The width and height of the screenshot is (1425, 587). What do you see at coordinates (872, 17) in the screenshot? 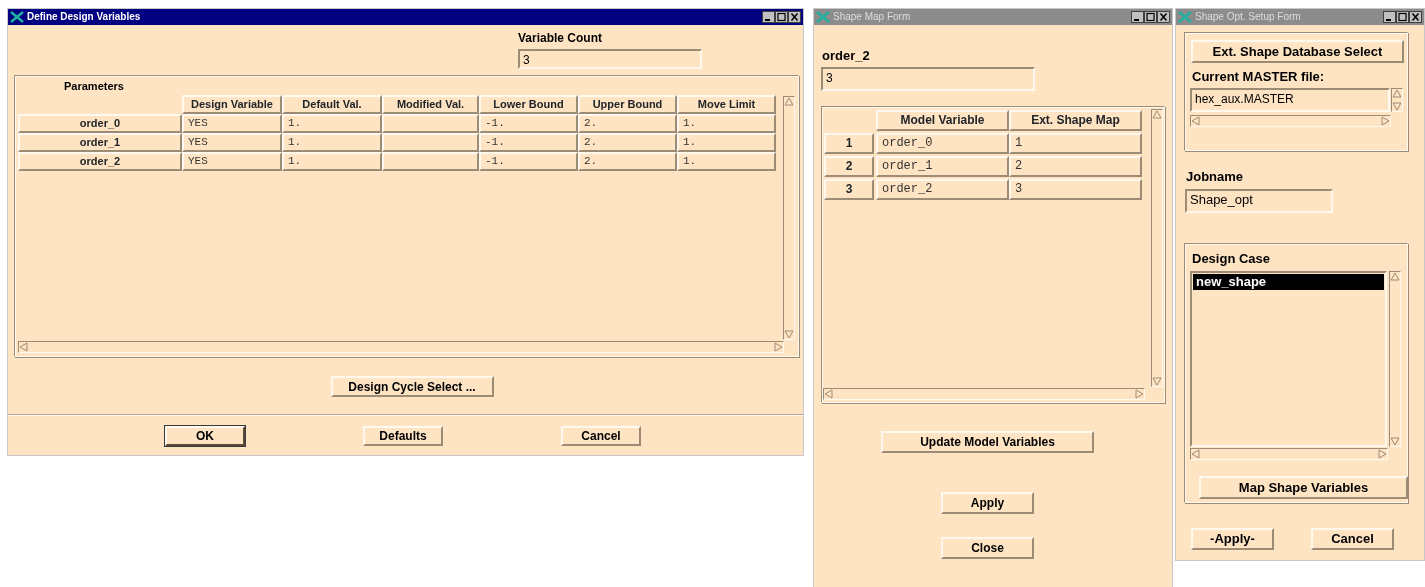
I see `window-title: Shape Map Form` at bounding box center [872, 17].